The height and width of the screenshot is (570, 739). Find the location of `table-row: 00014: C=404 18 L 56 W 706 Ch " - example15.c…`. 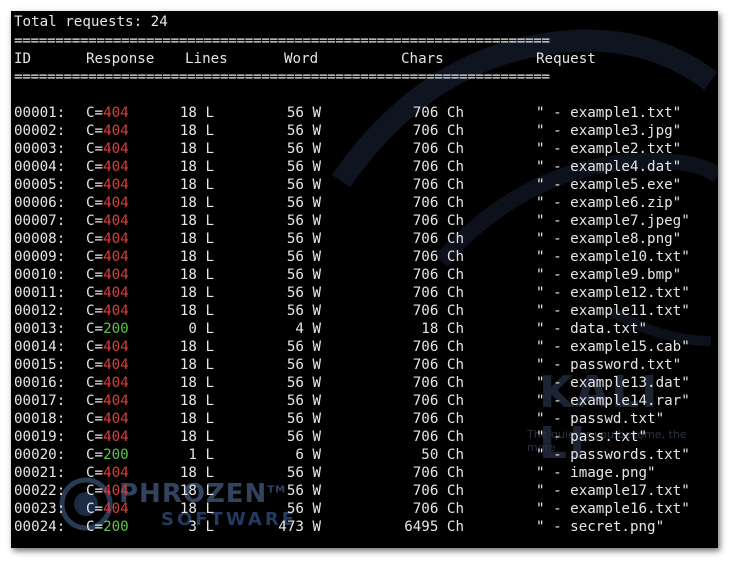

table-row: 00014: C=404 18 L 56 W 706 Ch " - example15.c… is located at coordinates (364, 347).